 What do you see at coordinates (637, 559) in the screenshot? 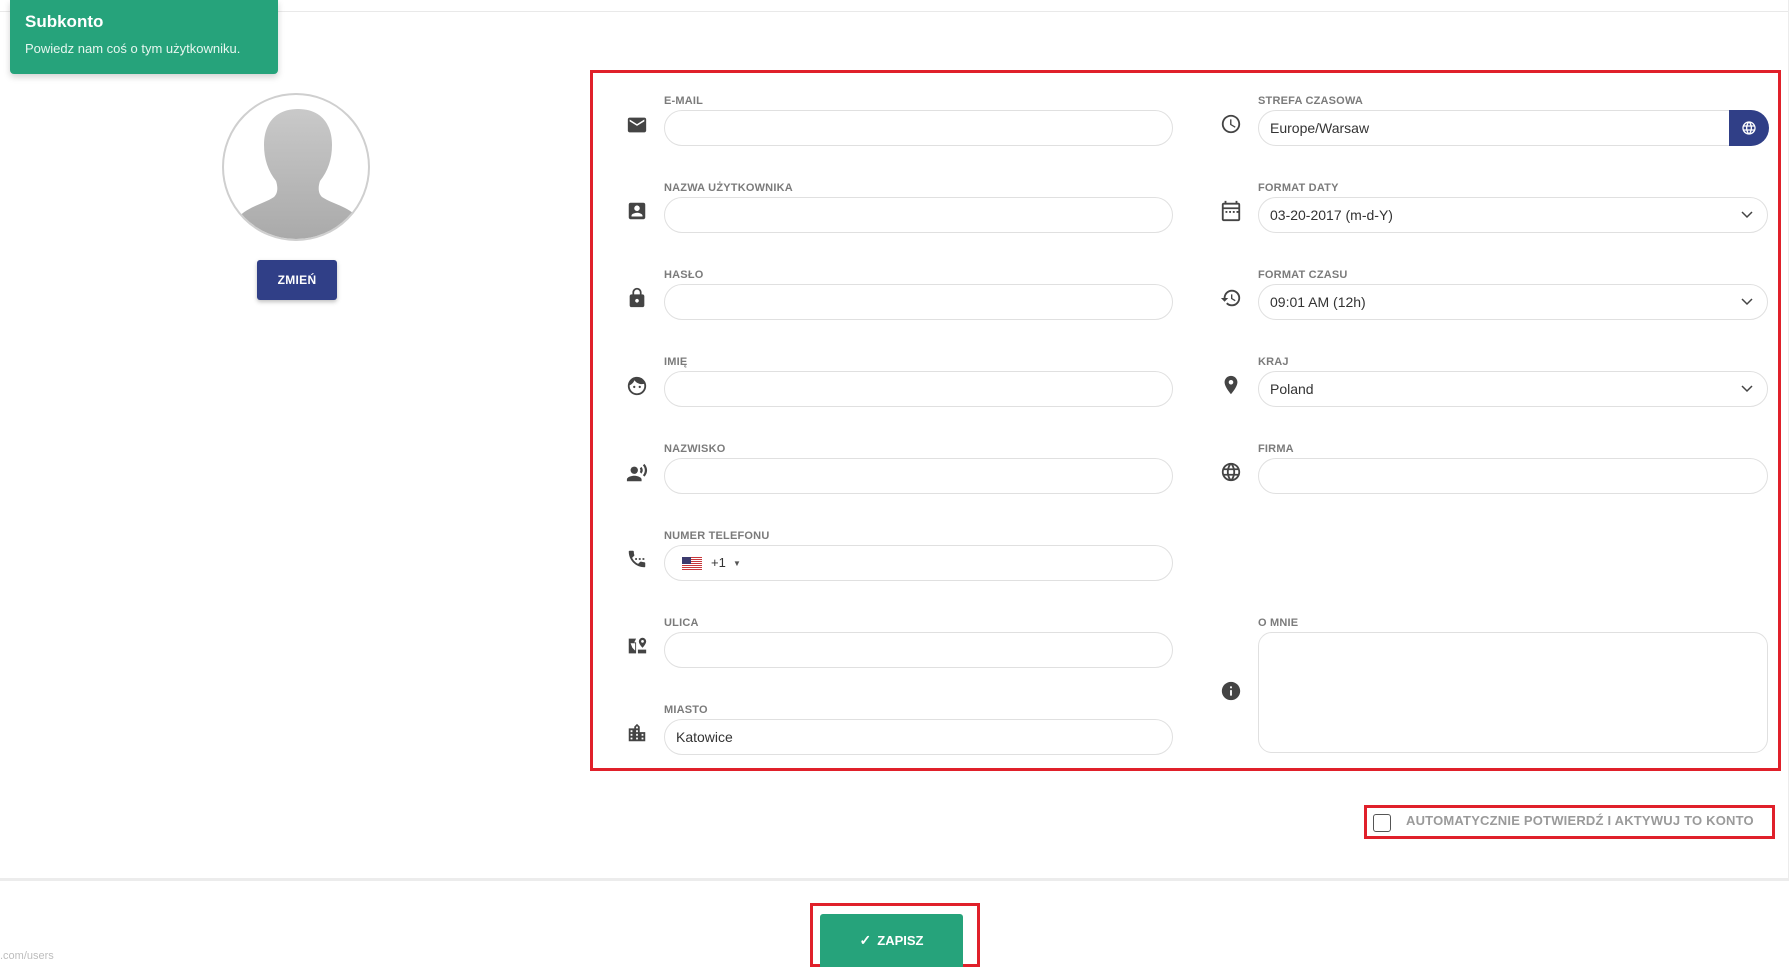
I see `phone-icon` at bounding box center [637, 559].